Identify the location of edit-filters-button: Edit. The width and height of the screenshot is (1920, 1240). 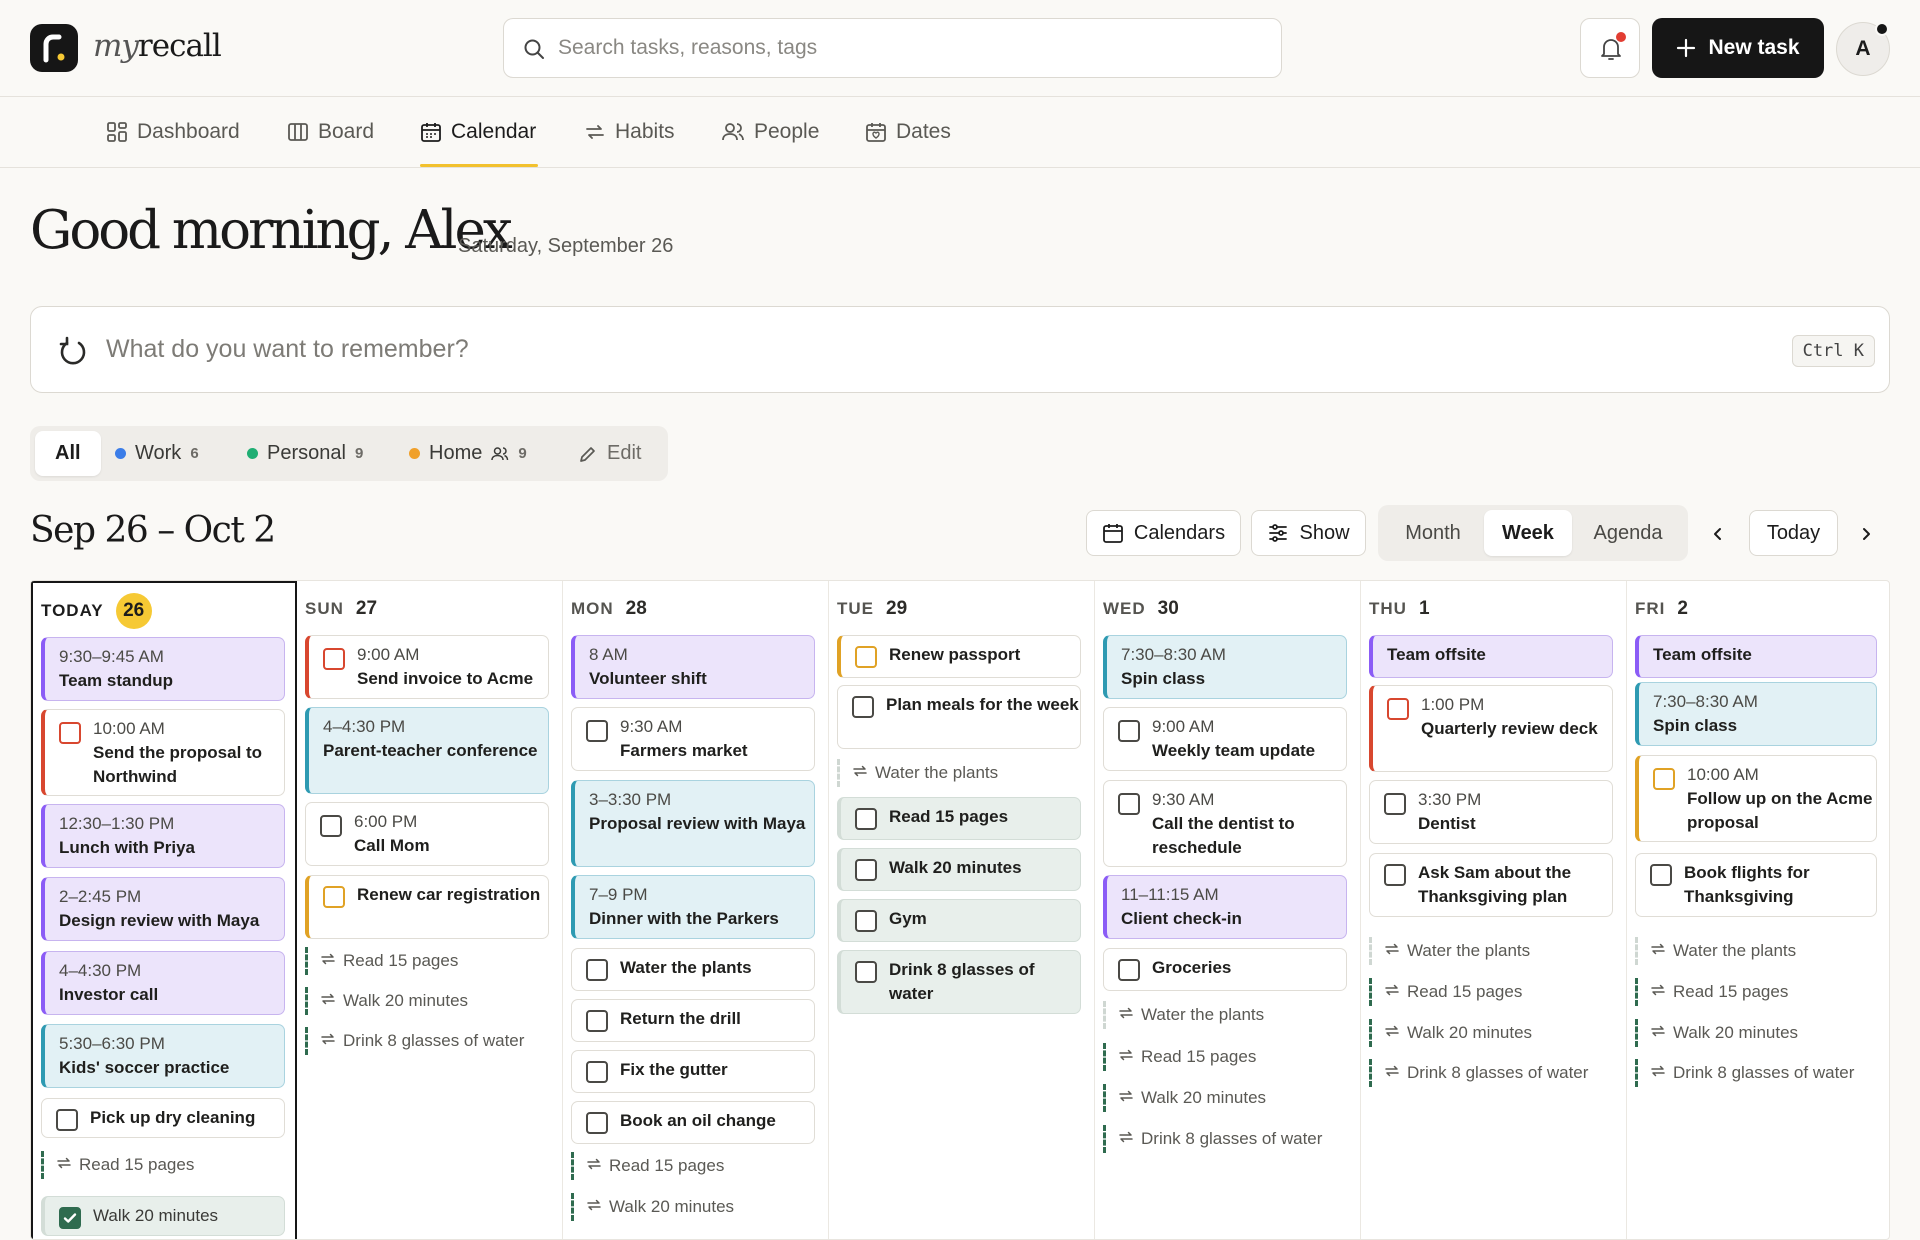
(609, 453).